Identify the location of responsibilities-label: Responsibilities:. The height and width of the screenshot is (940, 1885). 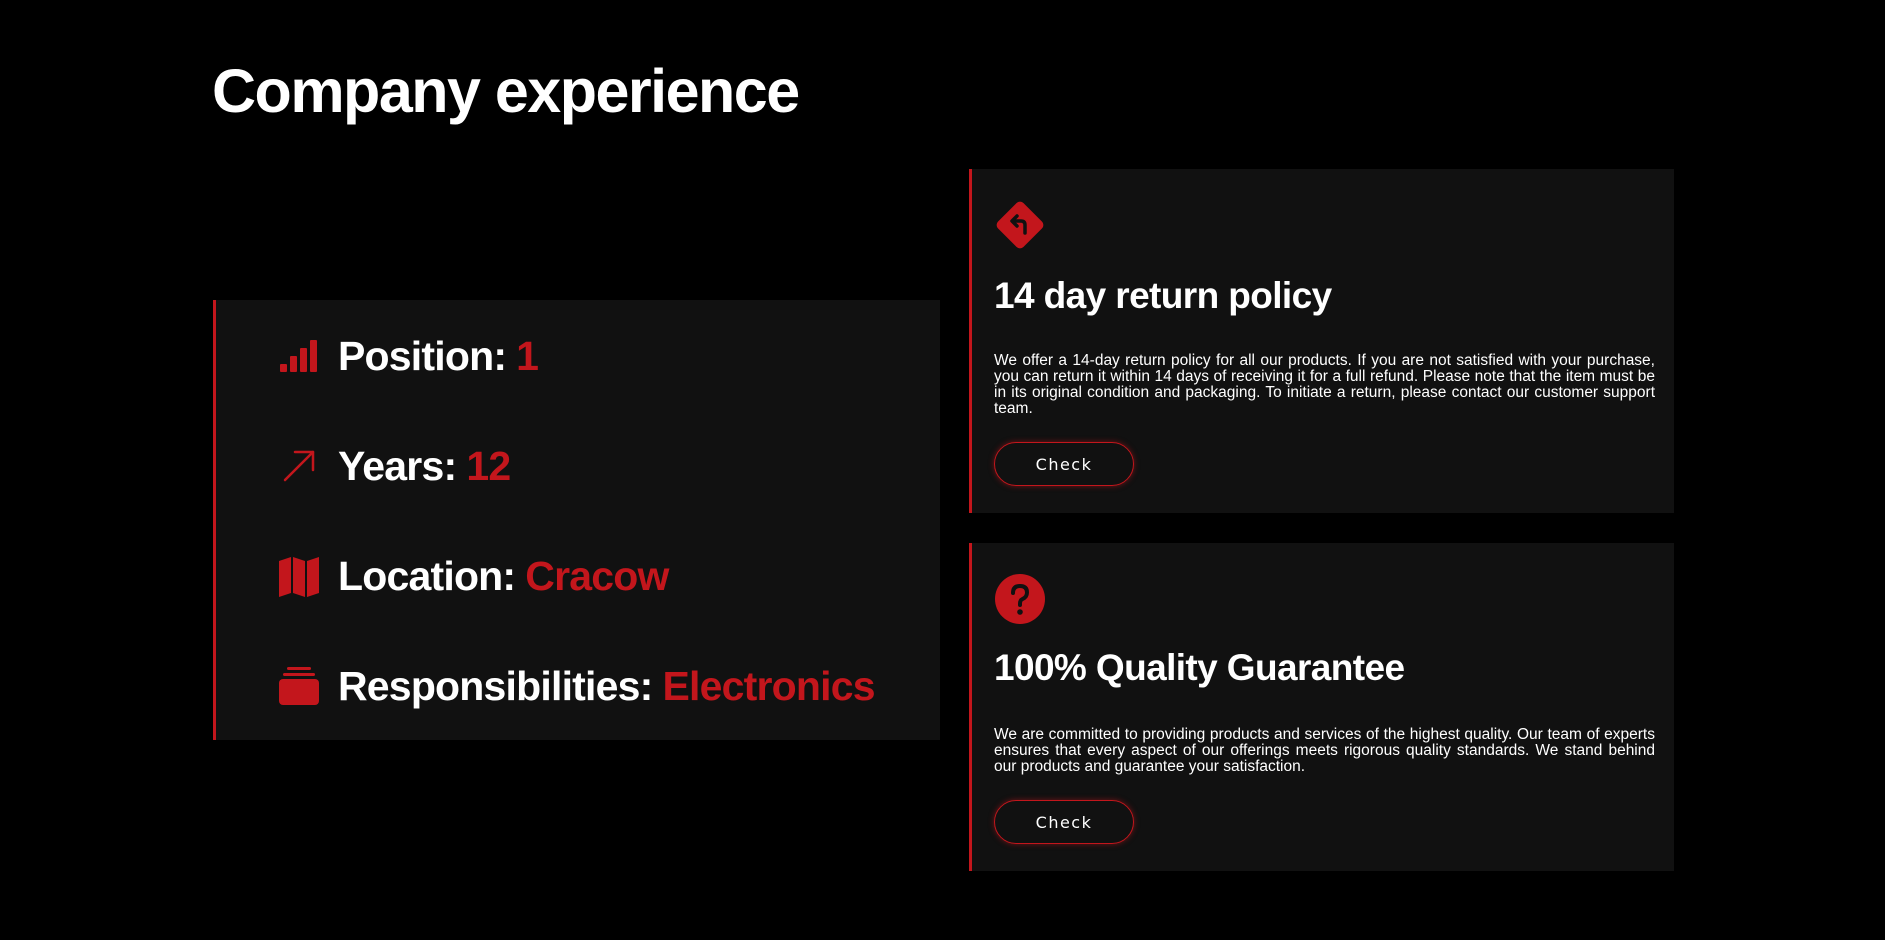
(495, 685).